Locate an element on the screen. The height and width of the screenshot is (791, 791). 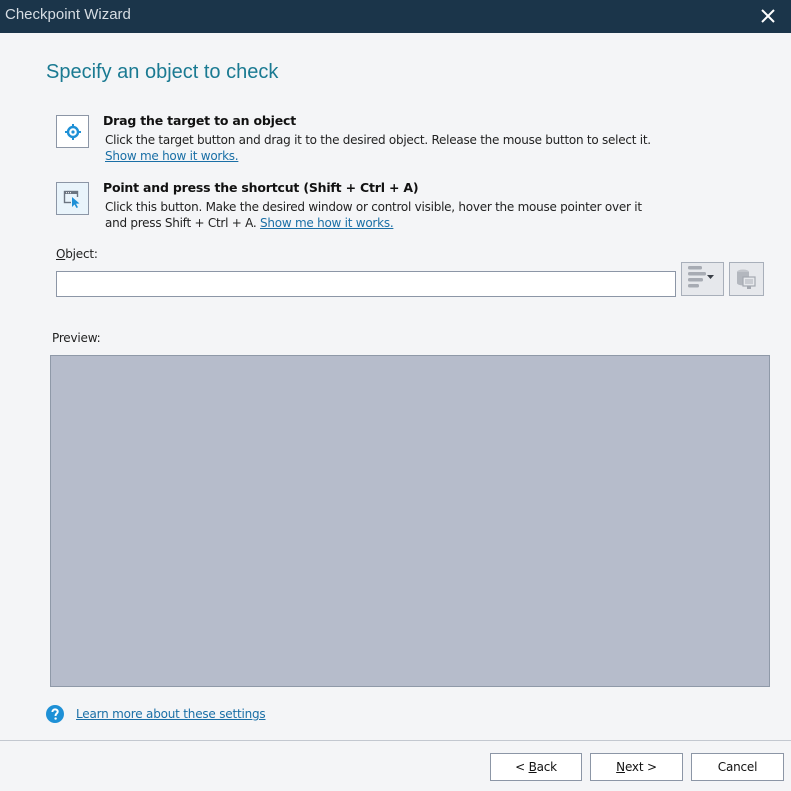
point-shortcut-button is located at coordinates (72, 198).